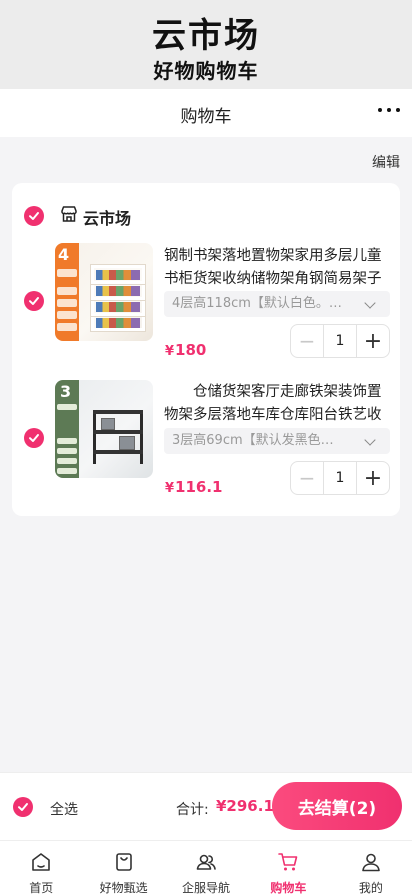  I want to click on nav-bar: 购物车, so click(206, 113).